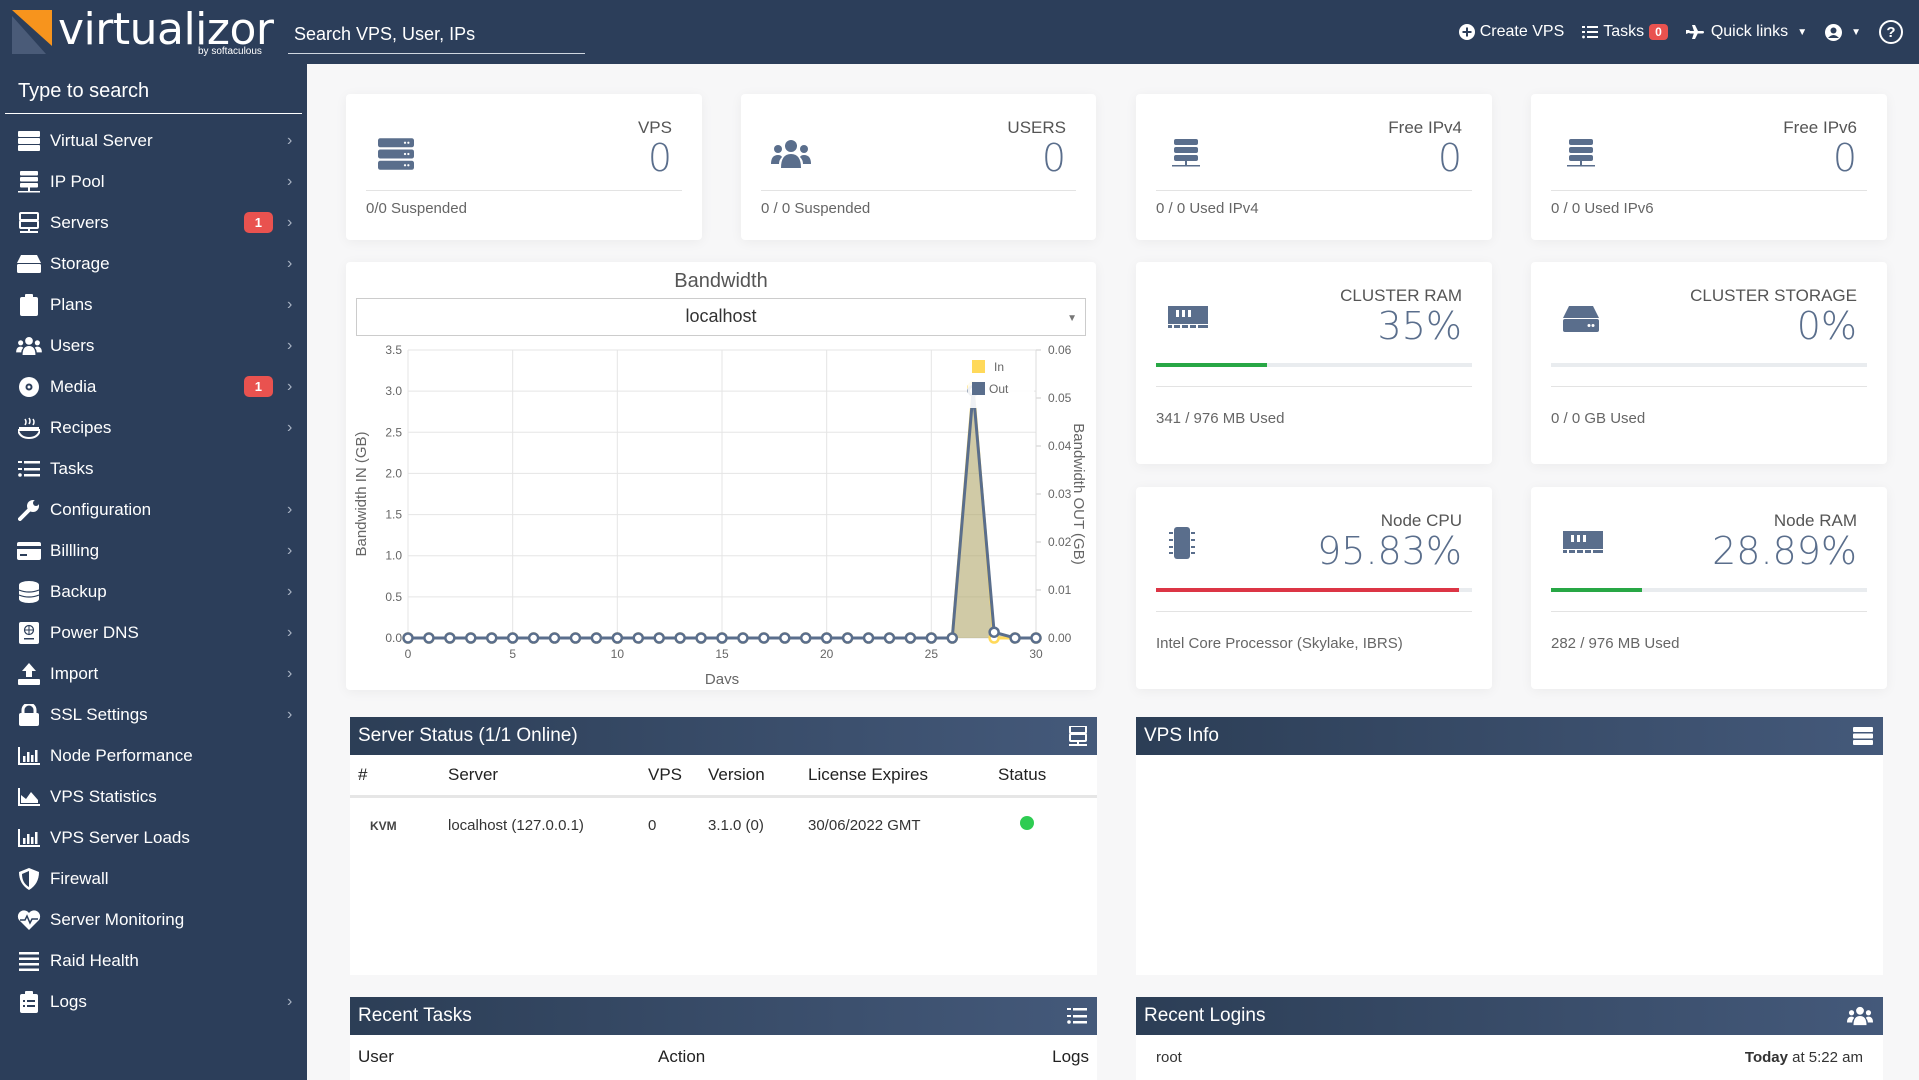  I want to click on free-ipv4-stat-card: Free IPv4 0 0 / 0 Used IPv4, so click(1314, 167).